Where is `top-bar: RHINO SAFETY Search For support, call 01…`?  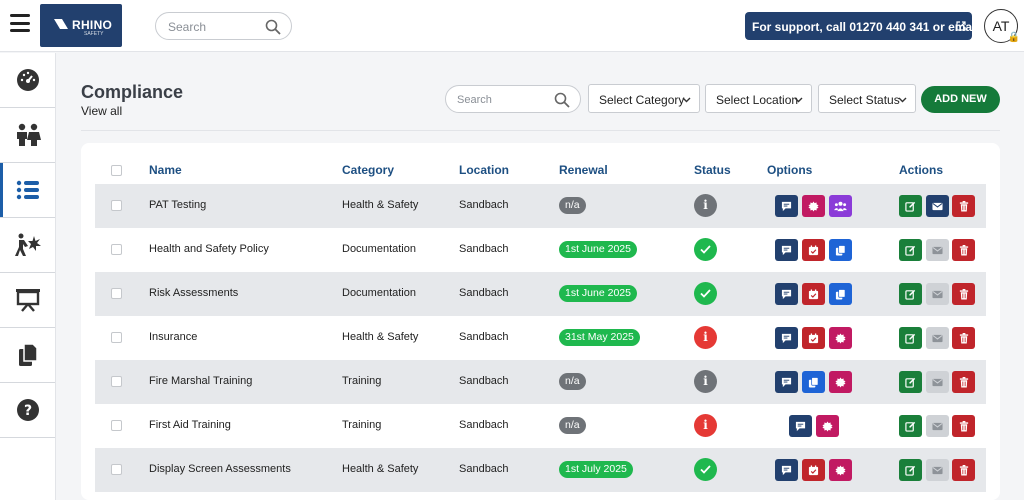 top-bar: RHINO SAFETY Search For support, call 01… is located at coordinates (512, 26).